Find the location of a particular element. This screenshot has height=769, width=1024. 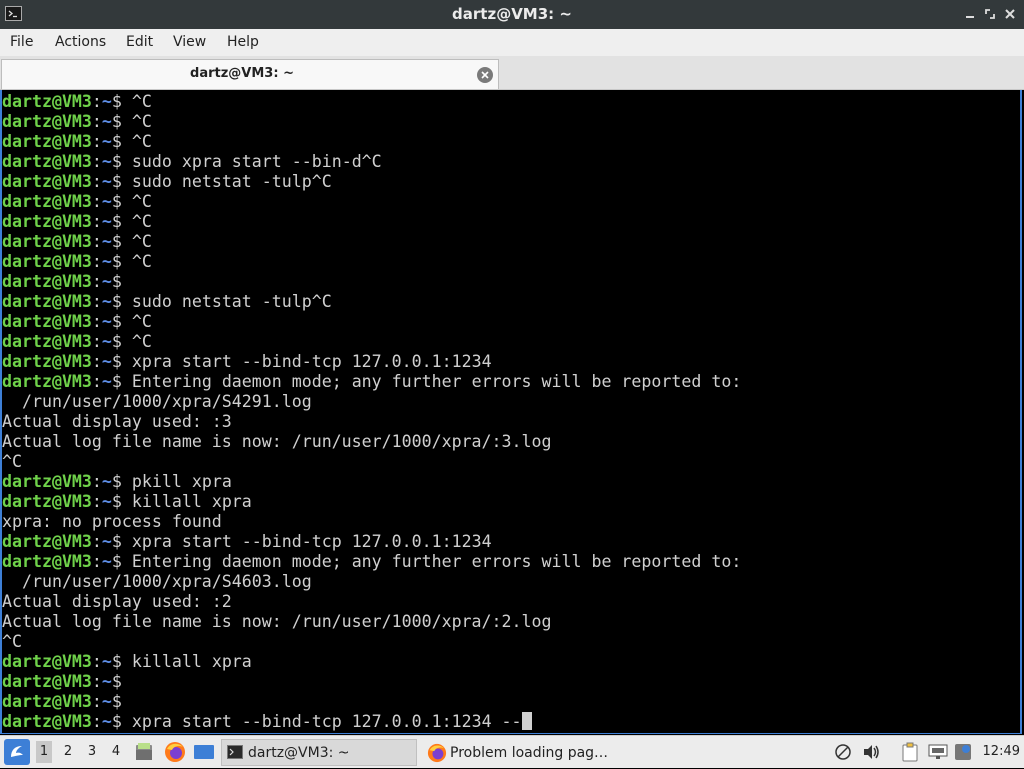

network-icon is located at coordinates (938, 752).